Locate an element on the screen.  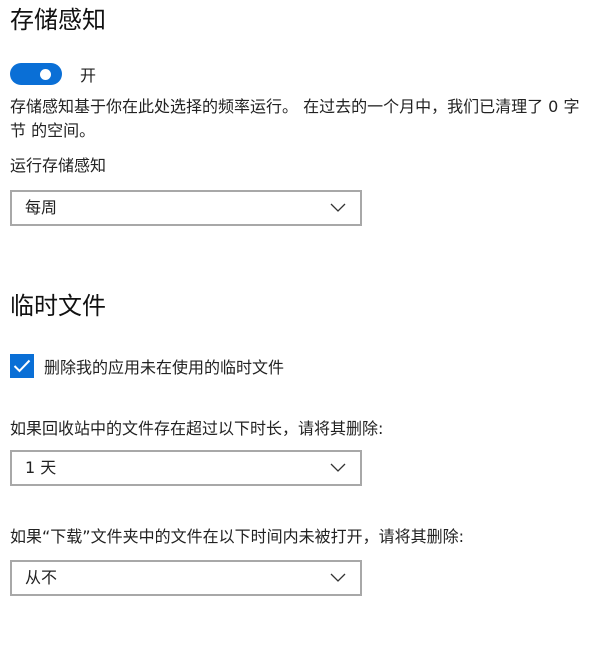
temp-files-title: 临时文件 is located at coordinates (58, 306).